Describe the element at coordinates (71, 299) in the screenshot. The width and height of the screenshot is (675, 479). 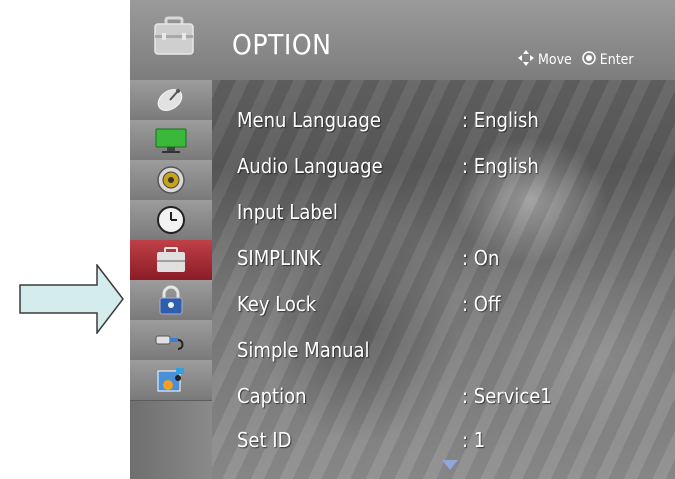
I see `pointer-arrow-icon` at that location.